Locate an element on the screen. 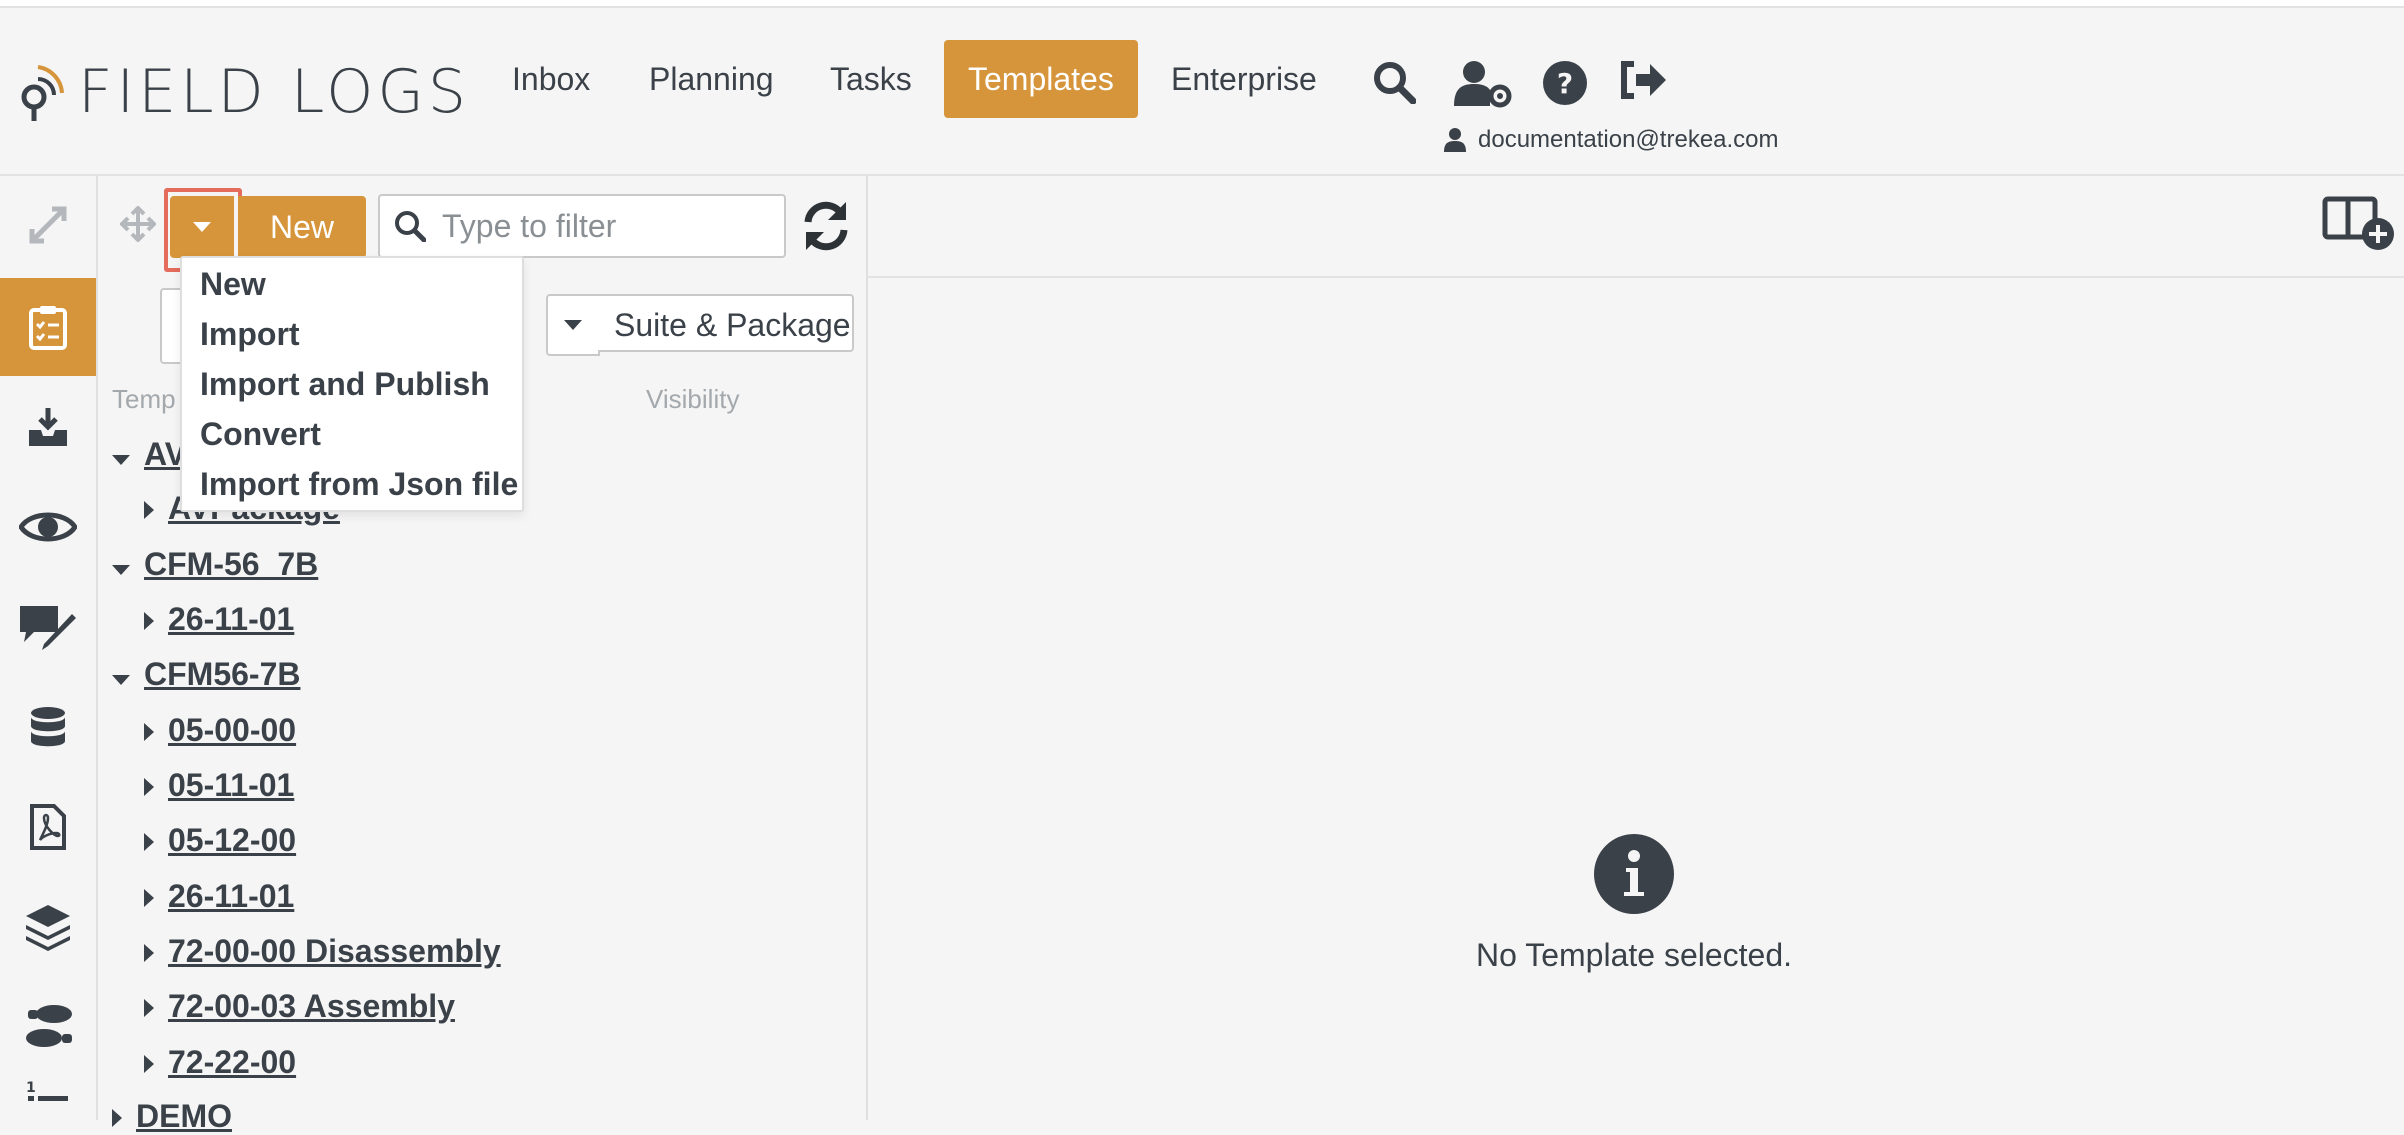 This screenshot has height=1135, width=2404. logo-text: FIELD LOGS is located at coordinates (274, 92).